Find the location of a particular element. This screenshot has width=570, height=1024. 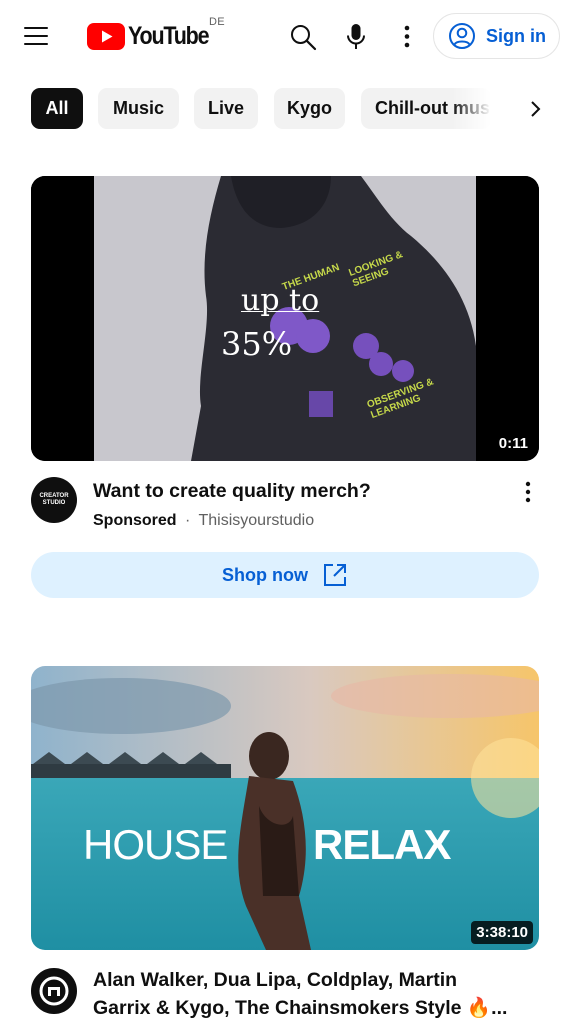

chips-next-button is located at coordinates (535, 108).